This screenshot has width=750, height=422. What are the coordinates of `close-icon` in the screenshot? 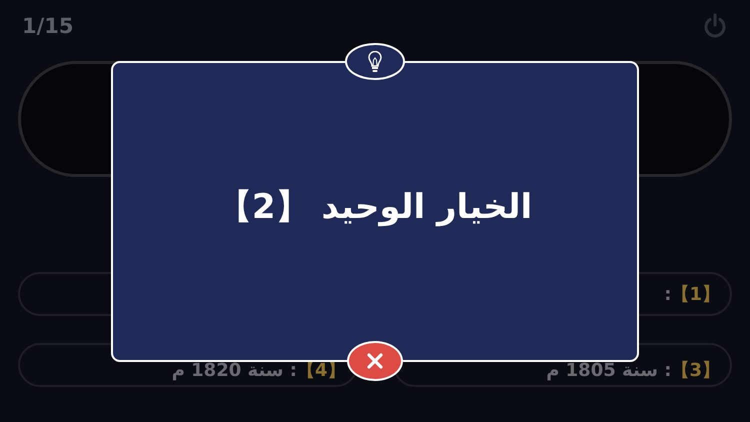 It's located at (375, 361).